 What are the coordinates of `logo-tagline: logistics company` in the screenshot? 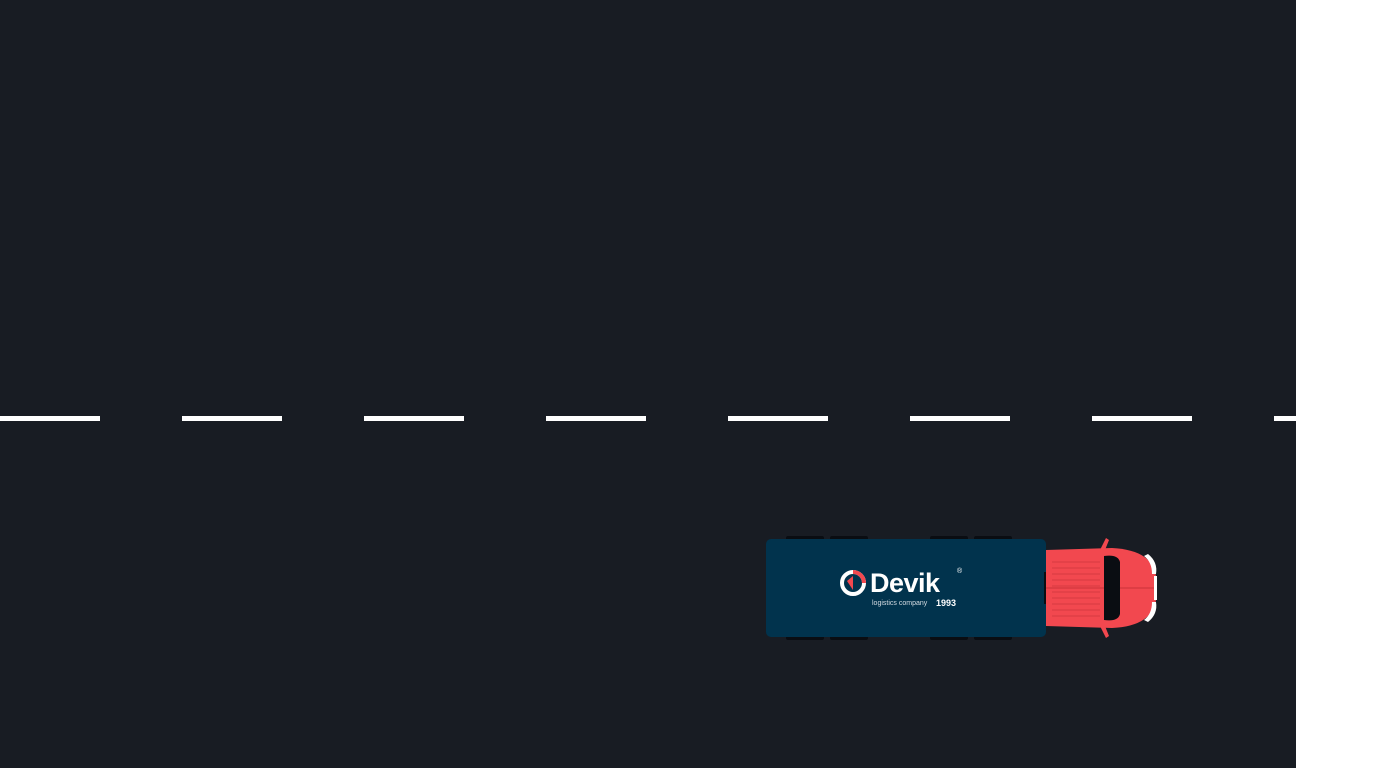 It's located at (900, 603).